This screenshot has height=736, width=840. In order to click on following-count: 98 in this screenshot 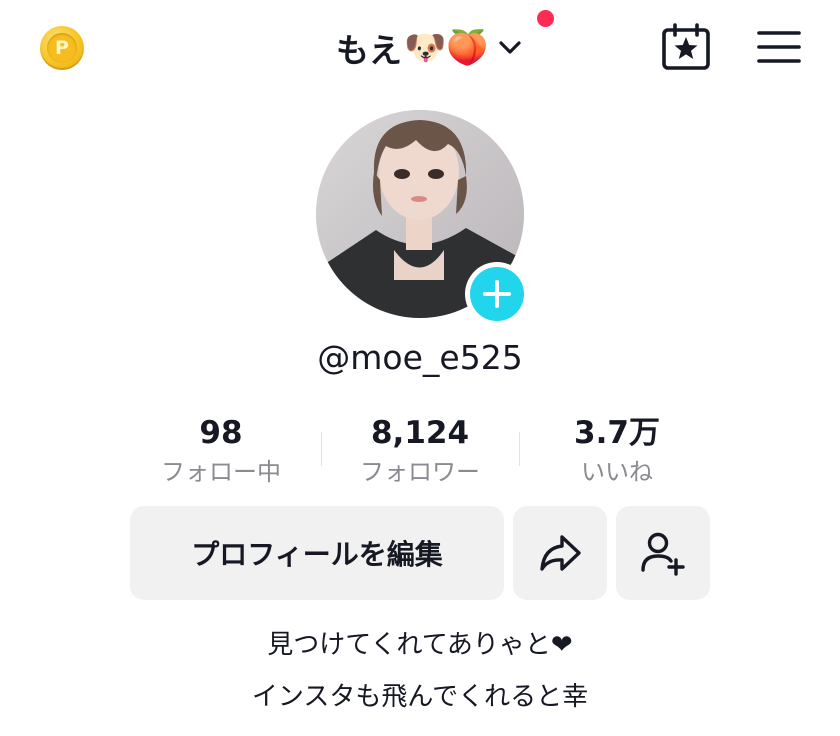, I will do `click(221, 433)`.